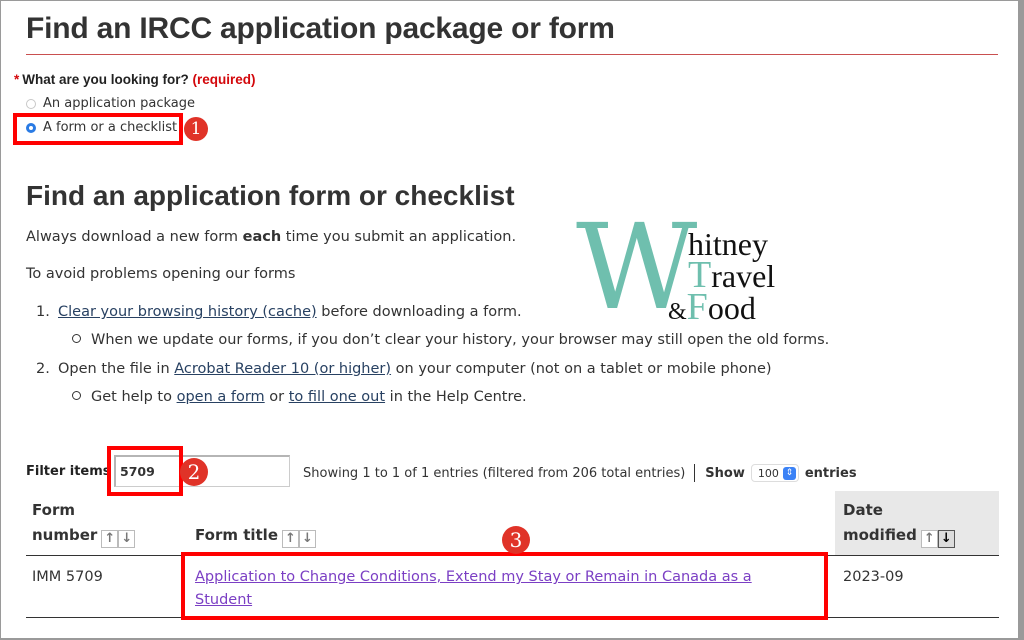 The width and height of the screenshot is (1024, 640). Describe the element at coordinates (456, 397) in the screenshot. I see `step-sub-text: in the Help Centre.` at that location.